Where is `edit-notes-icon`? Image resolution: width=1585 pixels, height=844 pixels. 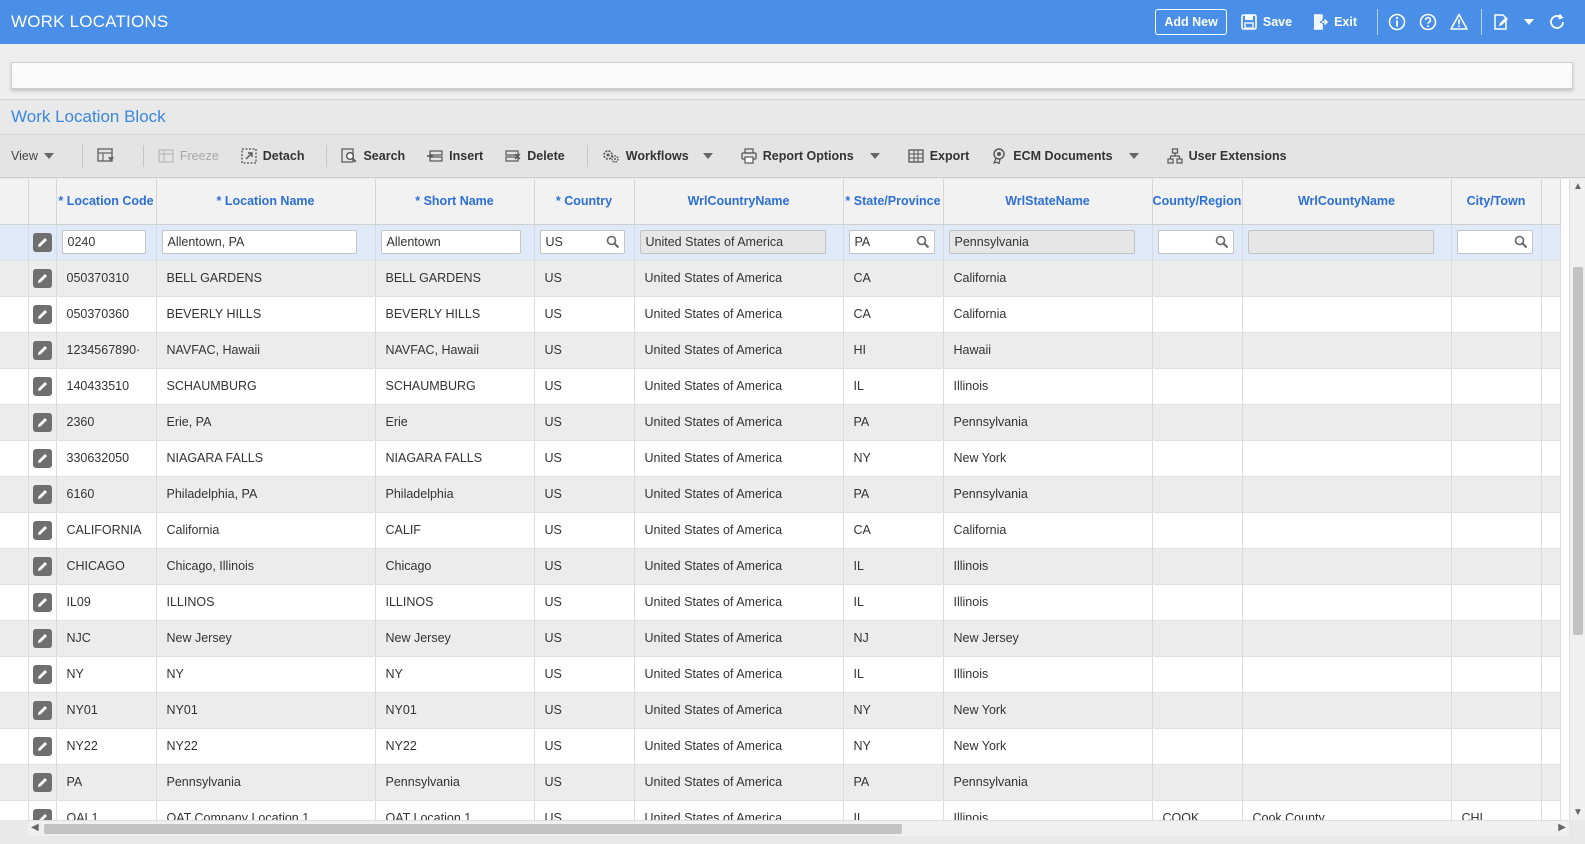
edit-notes-icon is located at coordinates (1501, 22).